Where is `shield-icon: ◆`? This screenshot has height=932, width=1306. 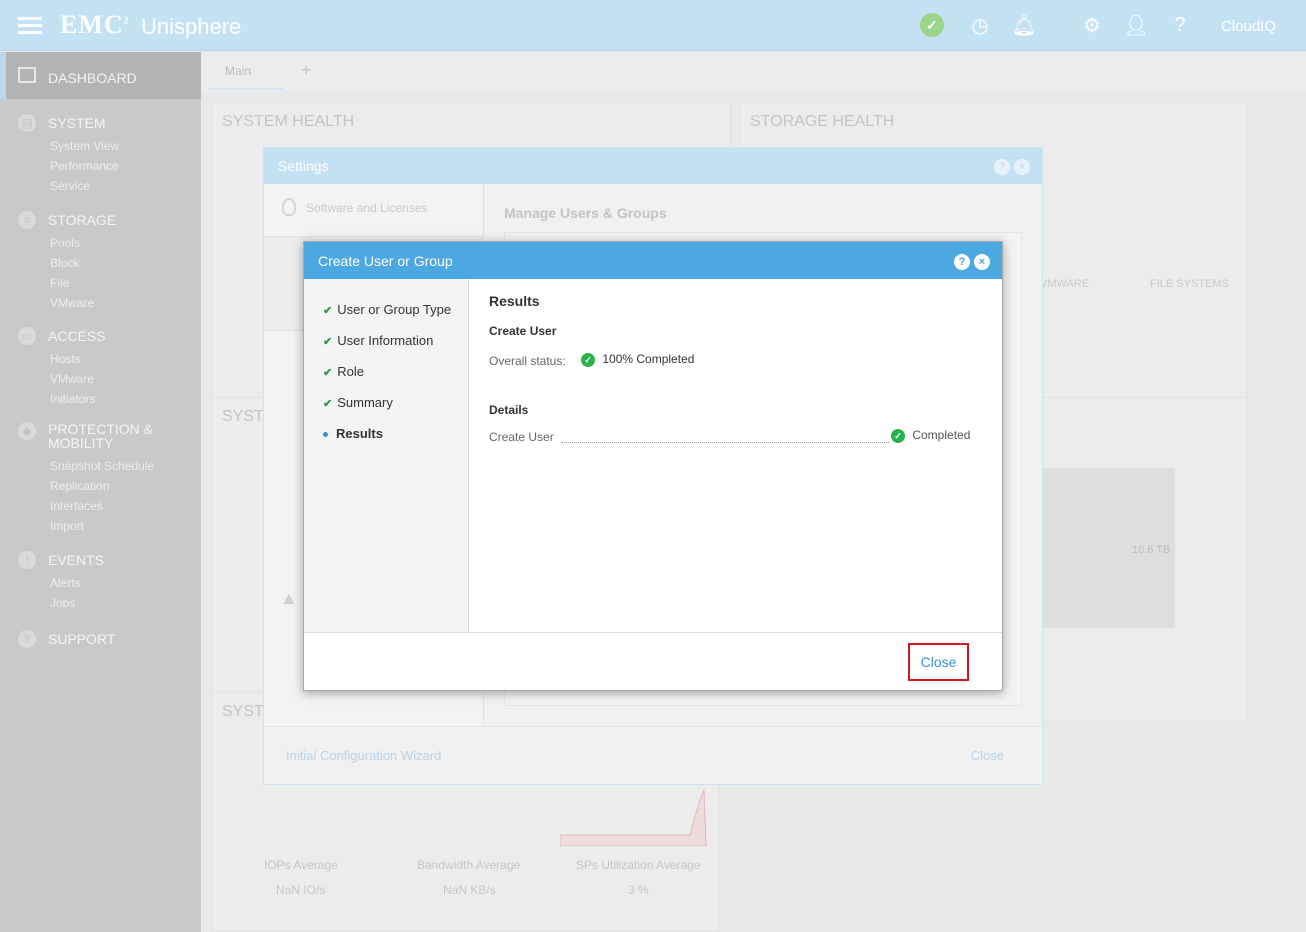
shield-icon: ◆ is located at coordinates (27, 431).